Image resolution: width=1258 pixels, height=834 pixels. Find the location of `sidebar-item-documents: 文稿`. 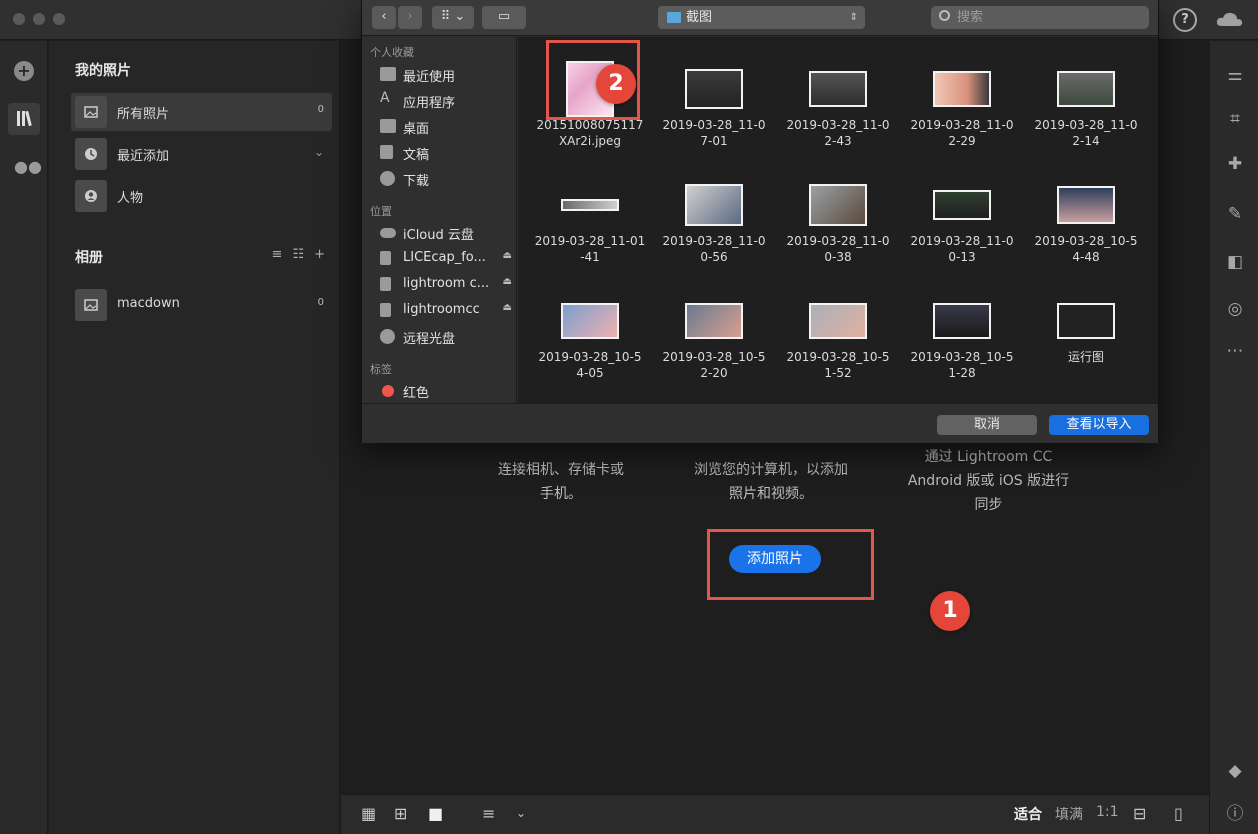

sidebar-item-documents: 文稿 is located at coordinates (445, 153).